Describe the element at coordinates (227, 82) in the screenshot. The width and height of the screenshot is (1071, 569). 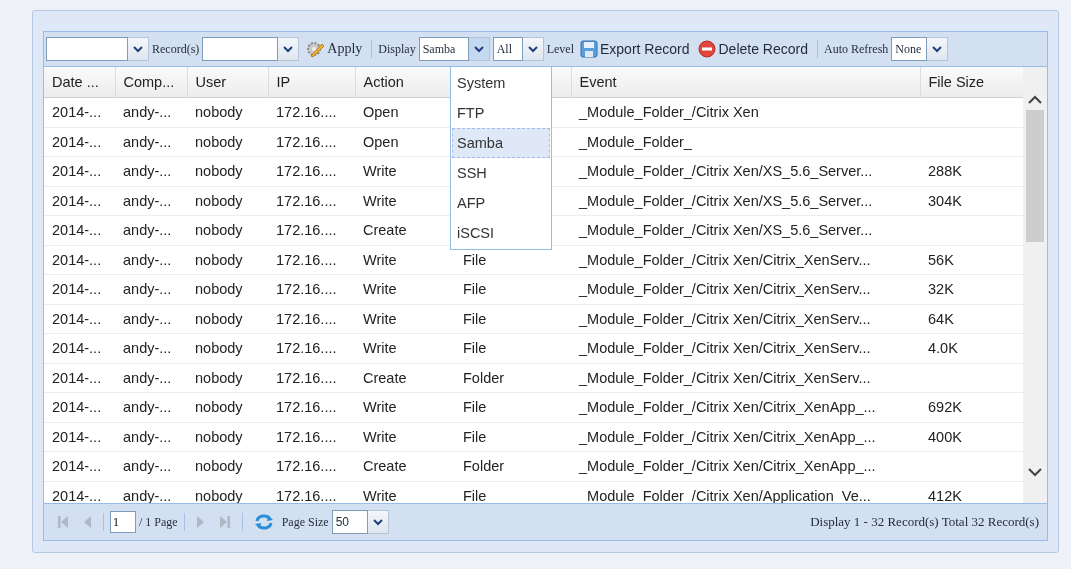
I see `column-header: User` at that location.